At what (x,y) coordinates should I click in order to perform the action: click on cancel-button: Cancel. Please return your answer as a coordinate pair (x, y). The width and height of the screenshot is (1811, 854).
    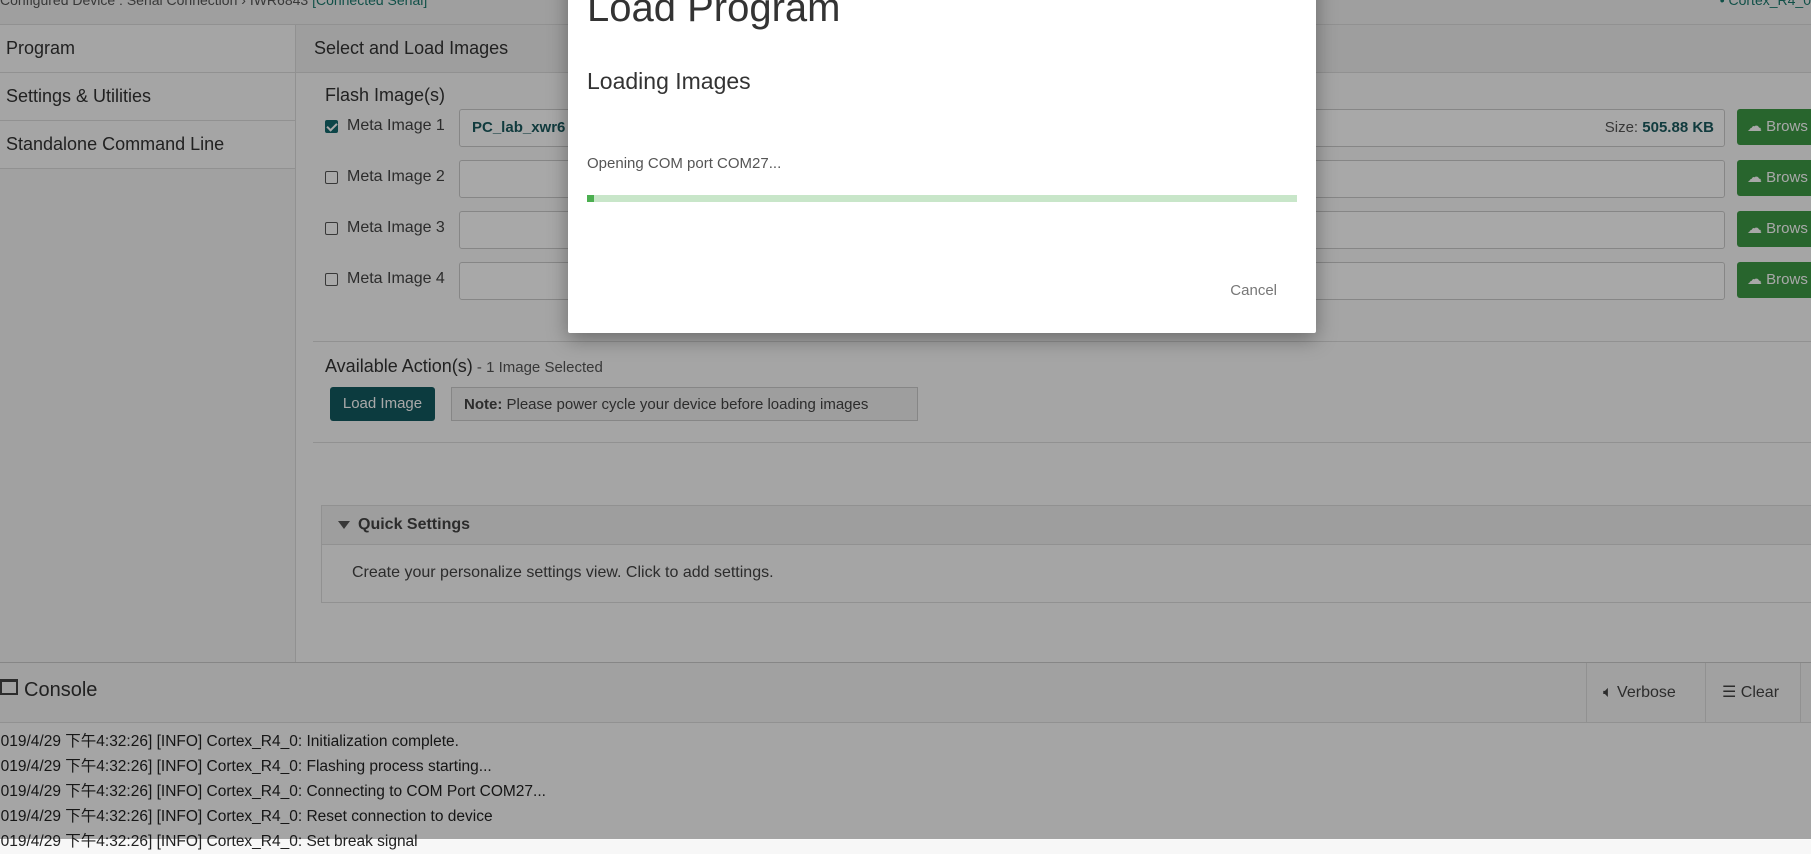
    Looking at the image, I should click on (1253, 290).